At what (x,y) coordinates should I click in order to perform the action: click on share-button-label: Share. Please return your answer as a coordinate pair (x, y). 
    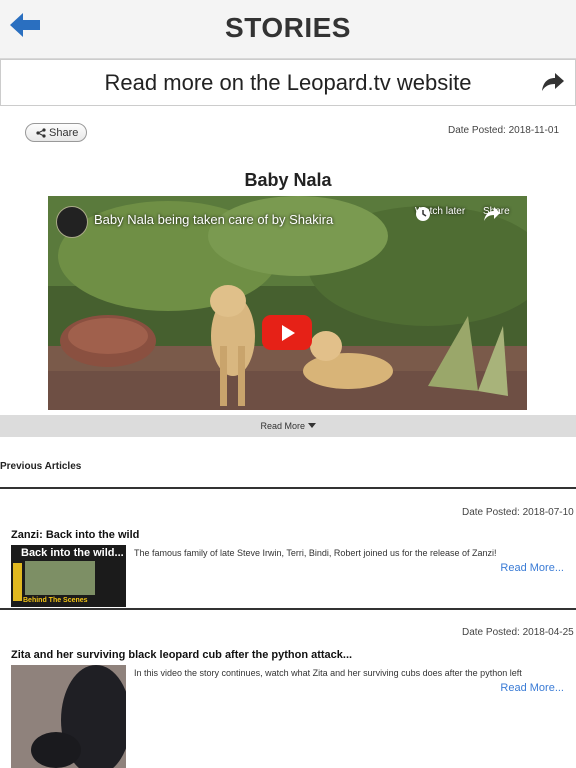
    Looking at the image, I should click on (64, 133).